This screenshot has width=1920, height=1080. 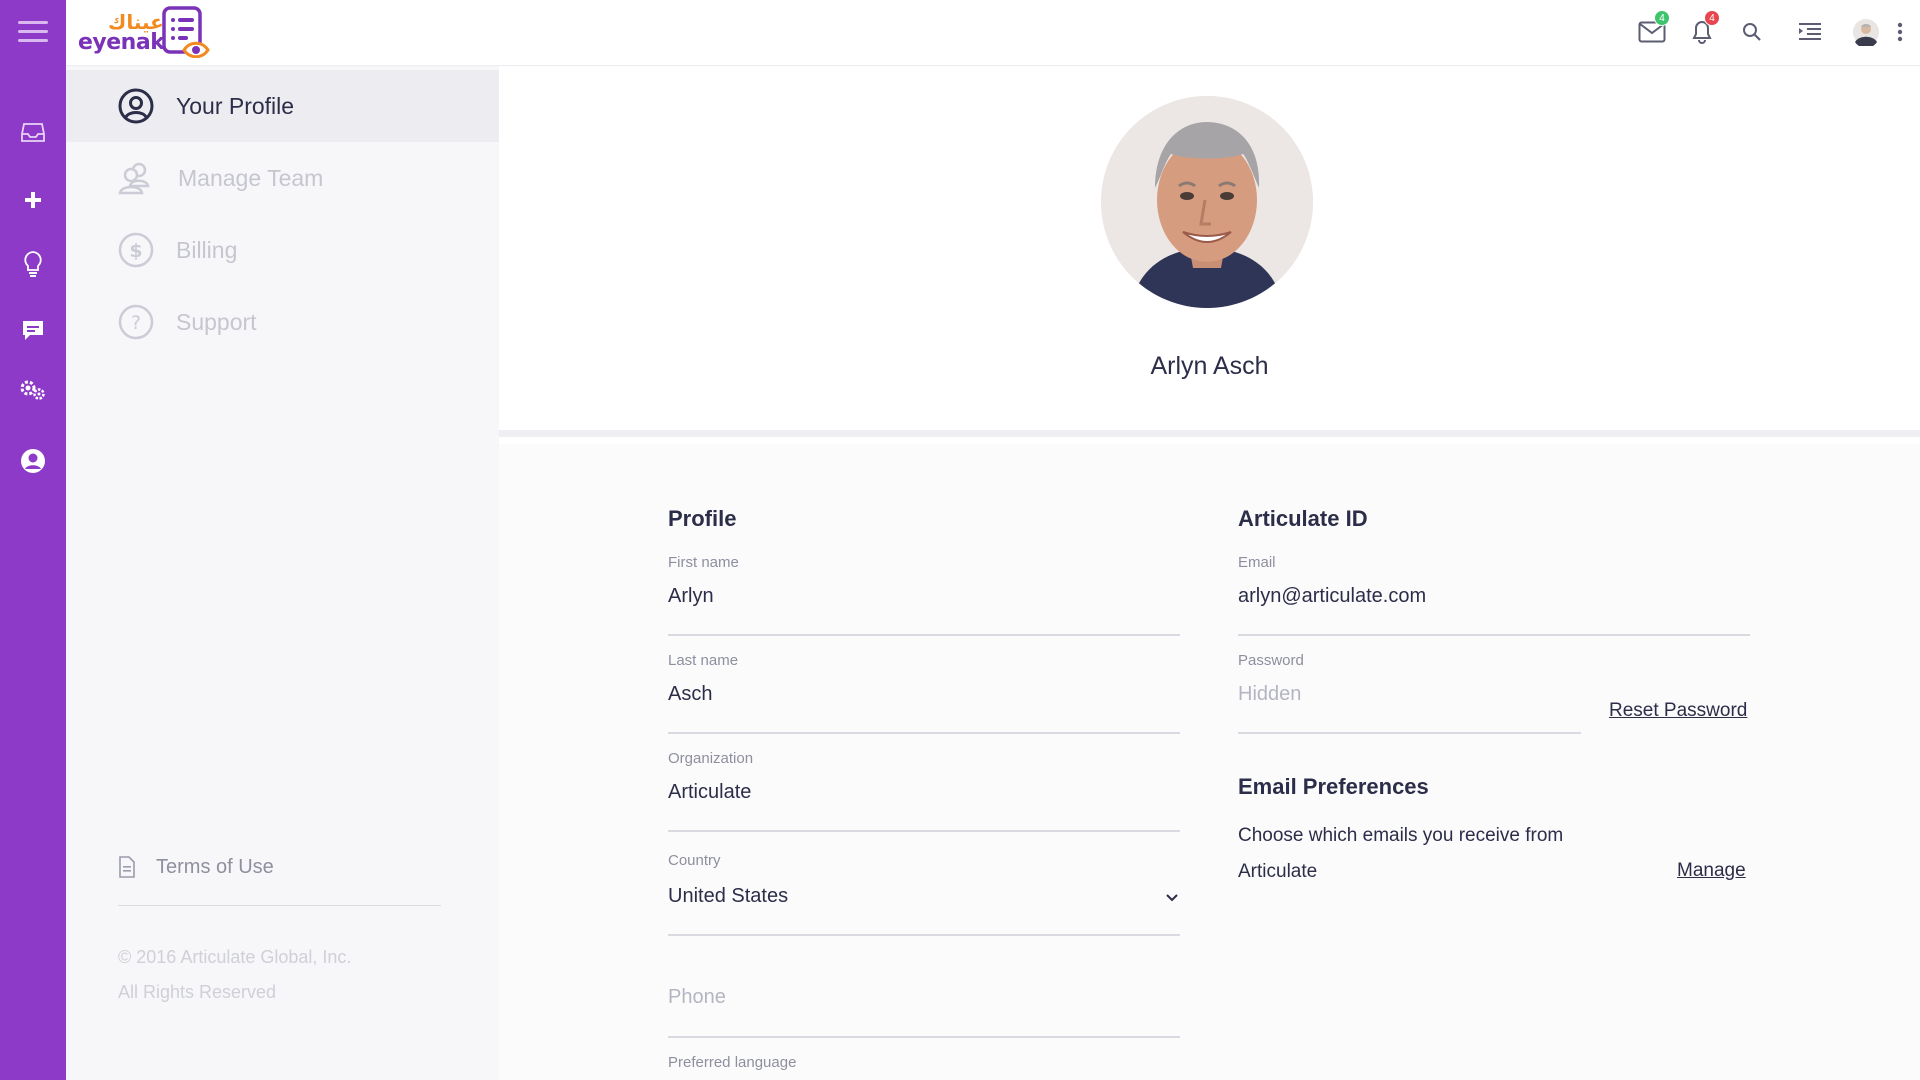 I want to click on hamburger-menu-button, so click(x=33, y=32).